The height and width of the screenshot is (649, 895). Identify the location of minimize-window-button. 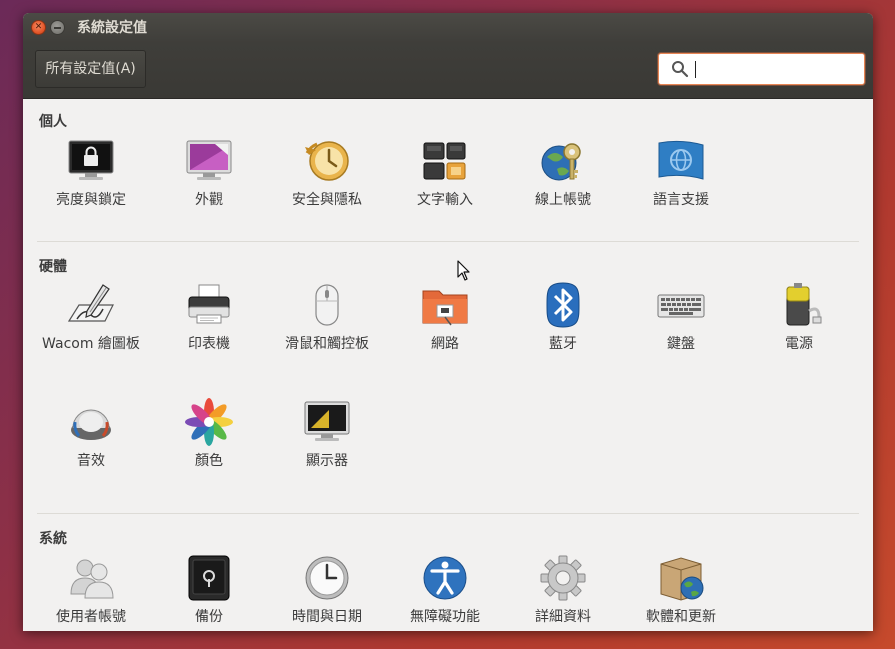
(57, 27).